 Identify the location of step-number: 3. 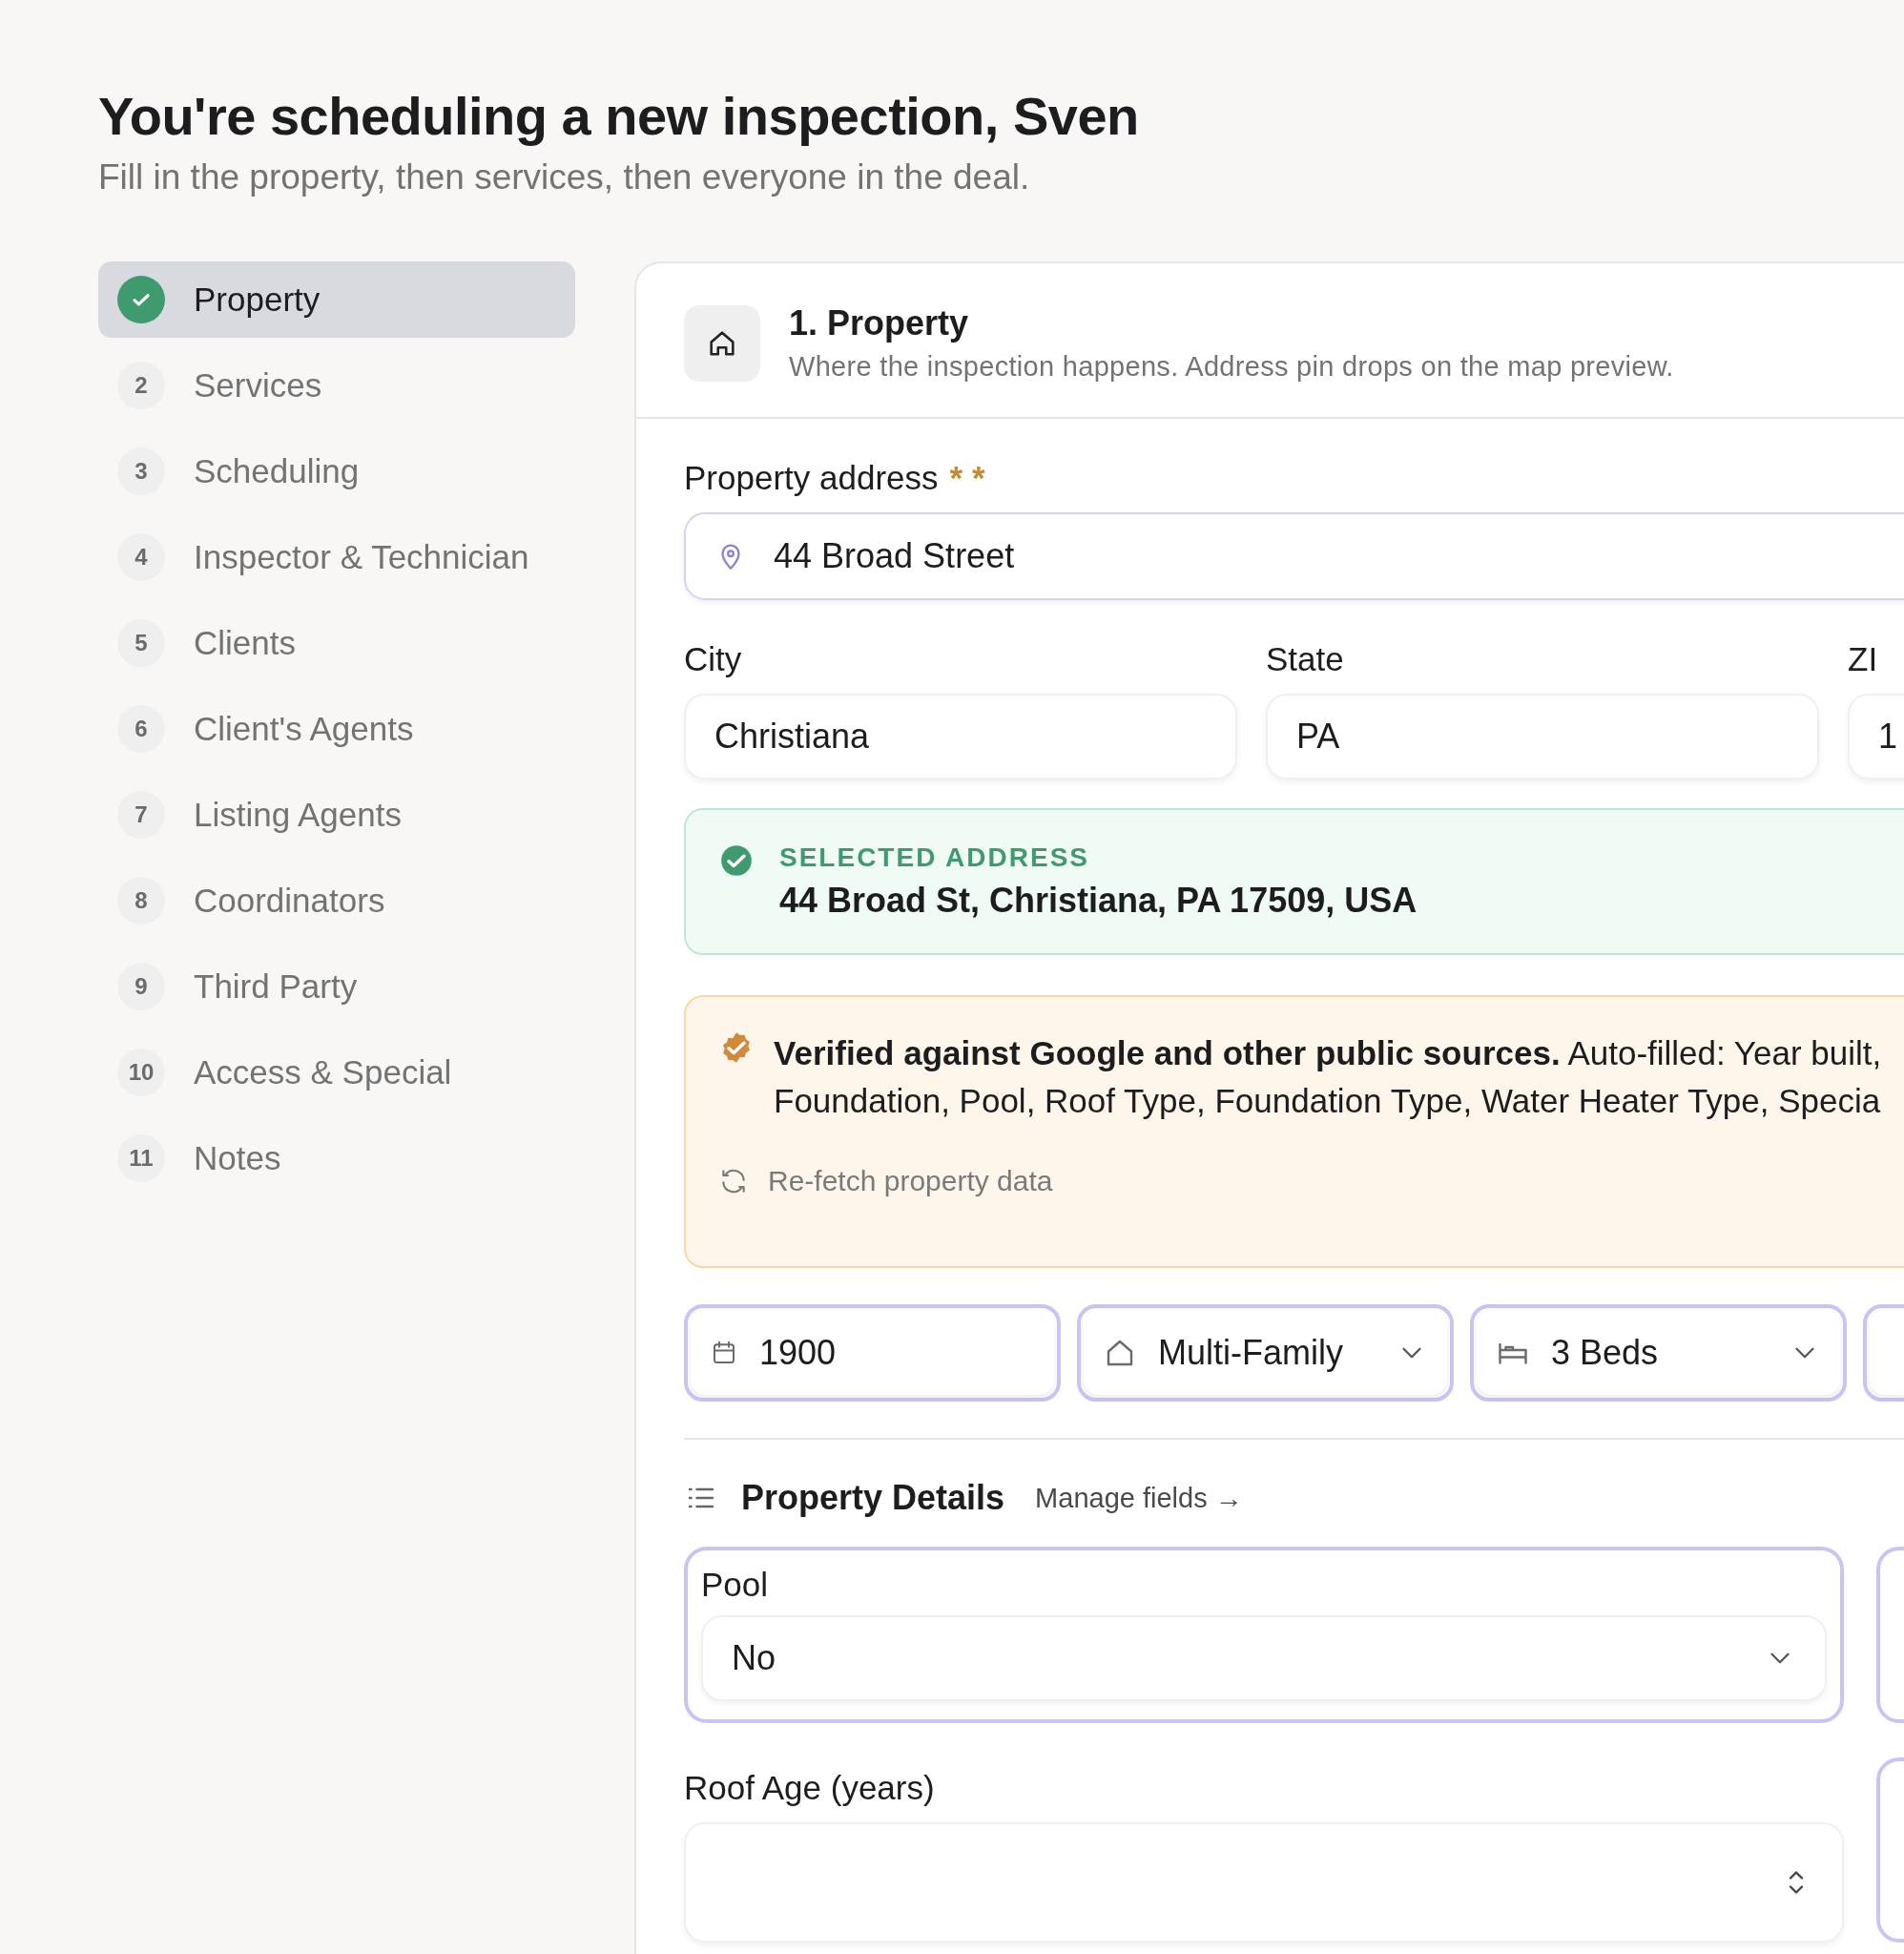
(141, 471).